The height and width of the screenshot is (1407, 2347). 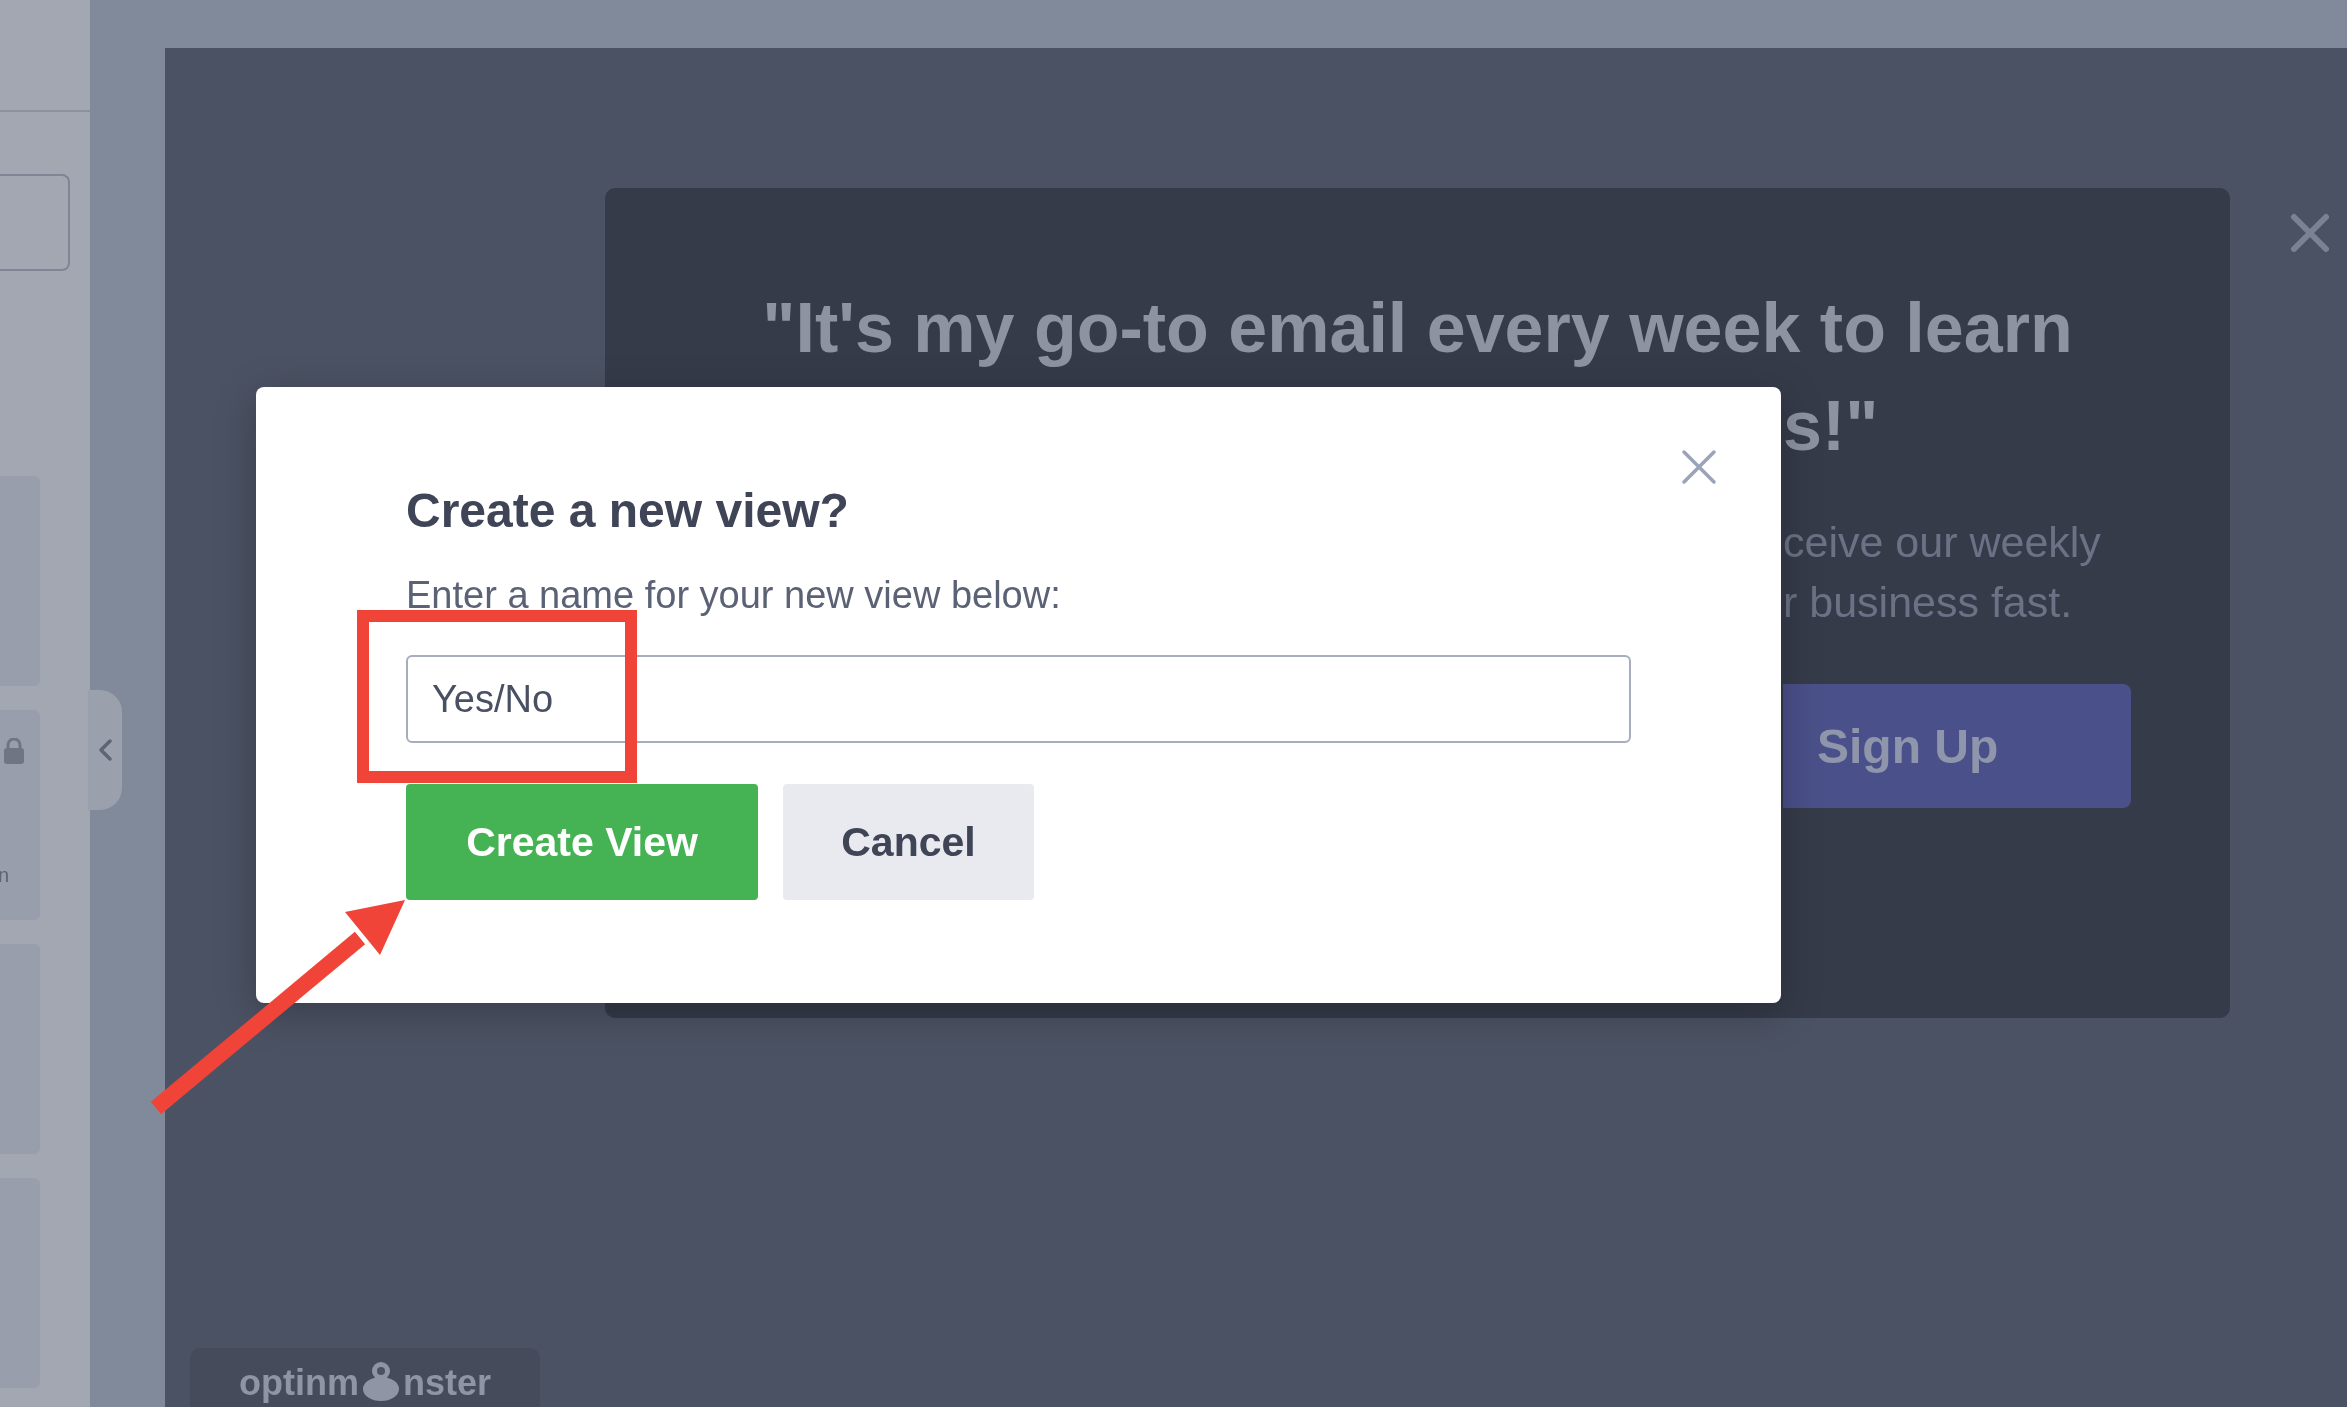 What do you see at coordinates (1942, 542) in the screenshot?
I see `body-text: ceive our weekly` at bounding box center [1942, 542].